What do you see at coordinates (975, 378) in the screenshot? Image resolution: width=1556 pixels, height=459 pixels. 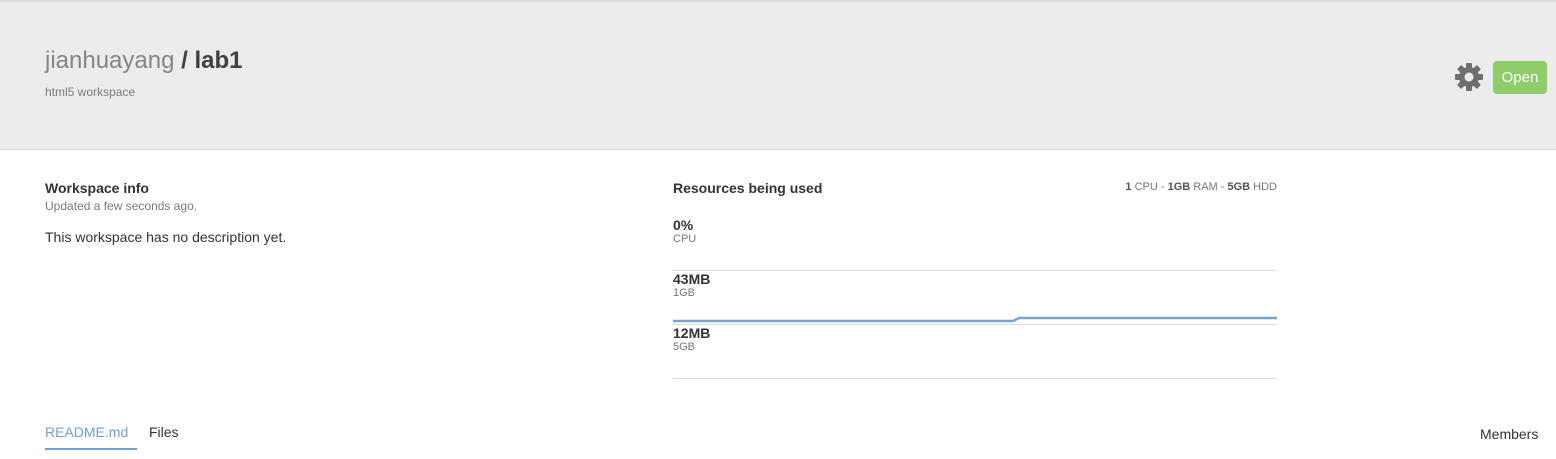 I see `hdd-baseline` at bounding box center [975, 378].